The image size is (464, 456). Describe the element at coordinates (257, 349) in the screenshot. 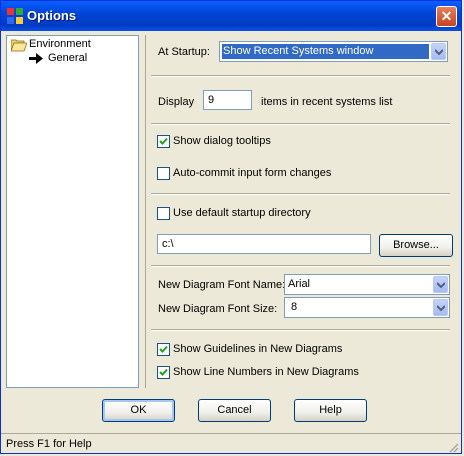

I see `guidelines-label: Show Guidelines in New Diagrams` at that location.